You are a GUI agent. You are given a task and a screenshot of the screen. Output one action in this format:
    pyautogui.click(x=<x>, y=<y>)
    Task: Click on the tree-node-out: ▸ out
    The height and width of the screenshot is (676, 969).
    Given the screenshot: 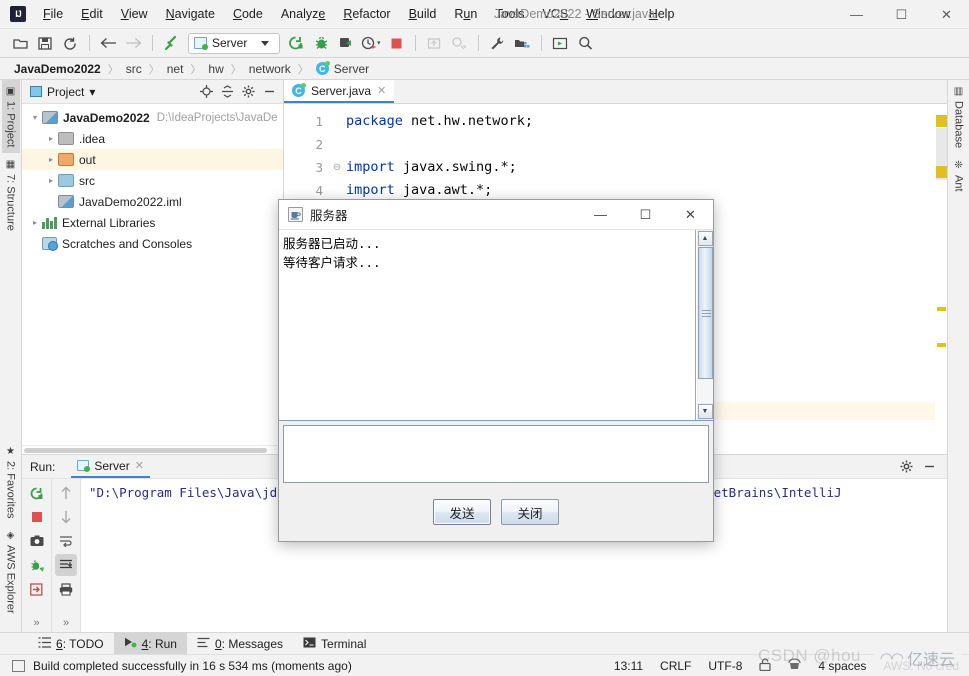 What is the action you would take?
    pyautogui.click(x=152, y=159)
    